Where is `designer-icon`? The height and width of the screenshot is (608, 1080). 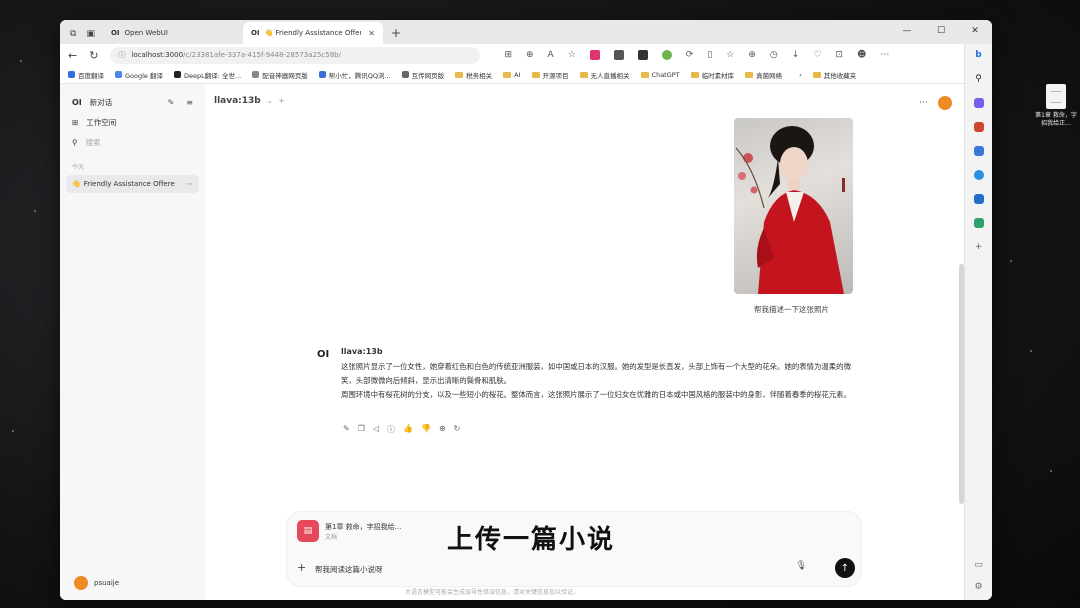 designer-icon is located at coordinates (978, 223).